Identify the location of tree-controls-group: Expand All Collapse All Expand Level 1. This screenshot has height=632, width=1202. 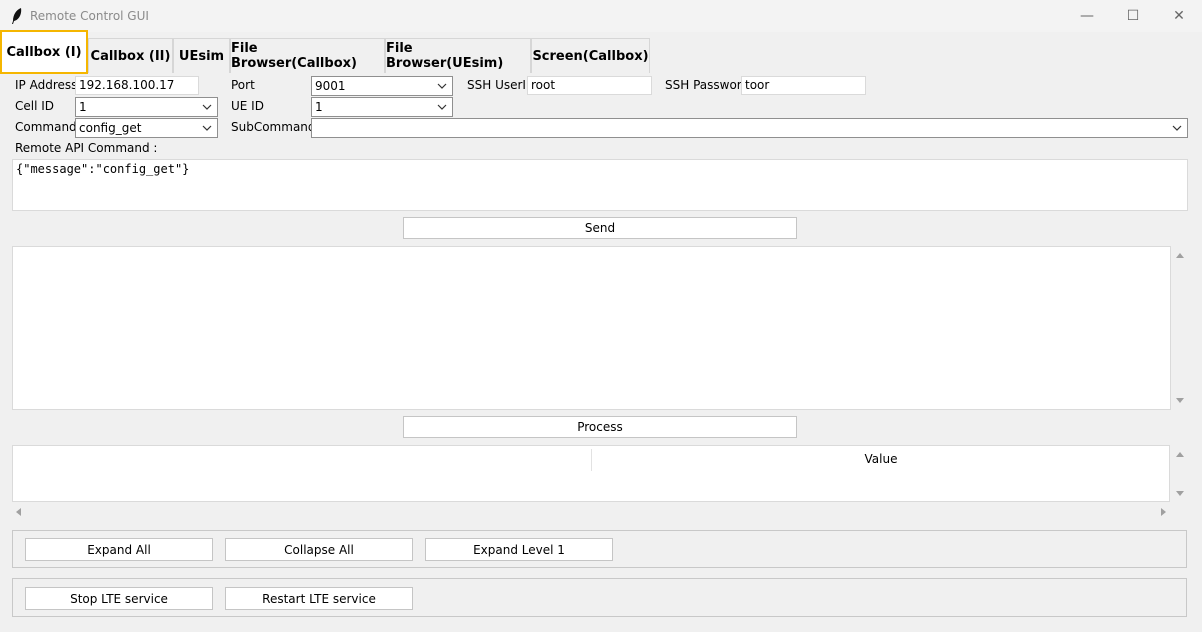
(599, 549).